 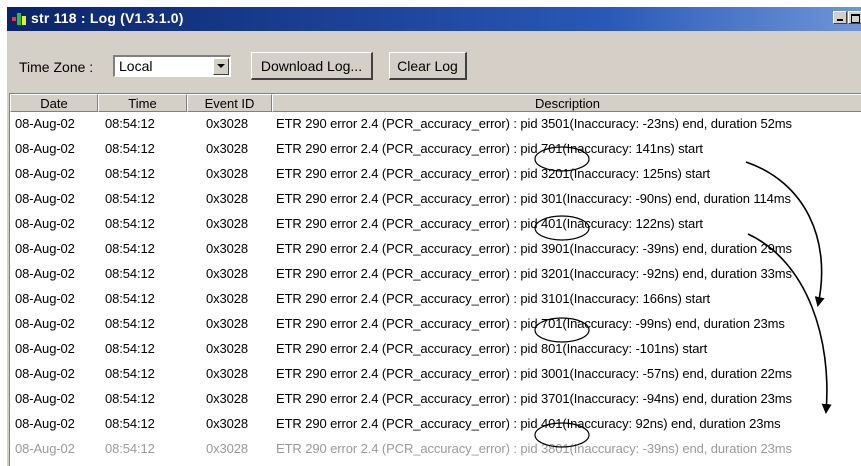 I want to click on column-header-event-id: Event ID, so click(x=229, y=103).